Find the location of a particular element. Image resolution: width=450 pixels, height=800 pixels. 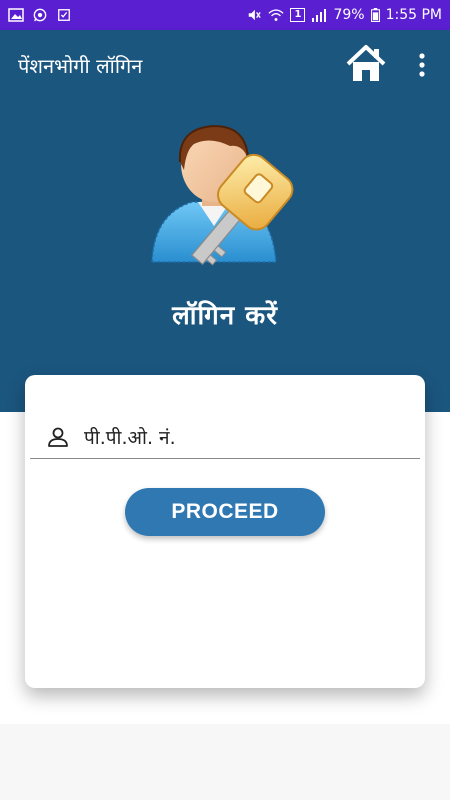

status-right-icons: 1 79% 1:55 PM is located at coordinates (344, 15).